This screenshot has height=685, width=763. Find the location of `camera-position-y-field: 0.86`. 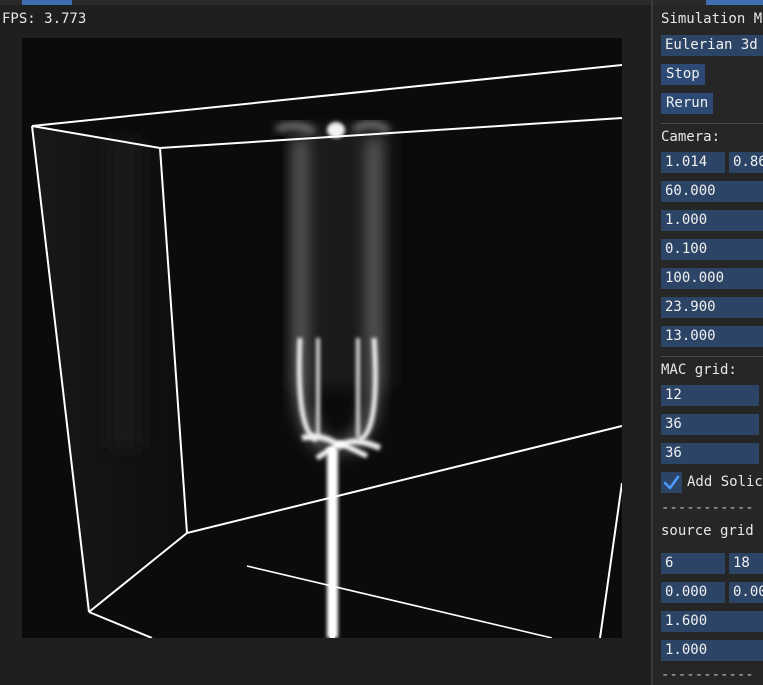

camera-position-y-field: 0.86 is located at coordinates (746, 162).